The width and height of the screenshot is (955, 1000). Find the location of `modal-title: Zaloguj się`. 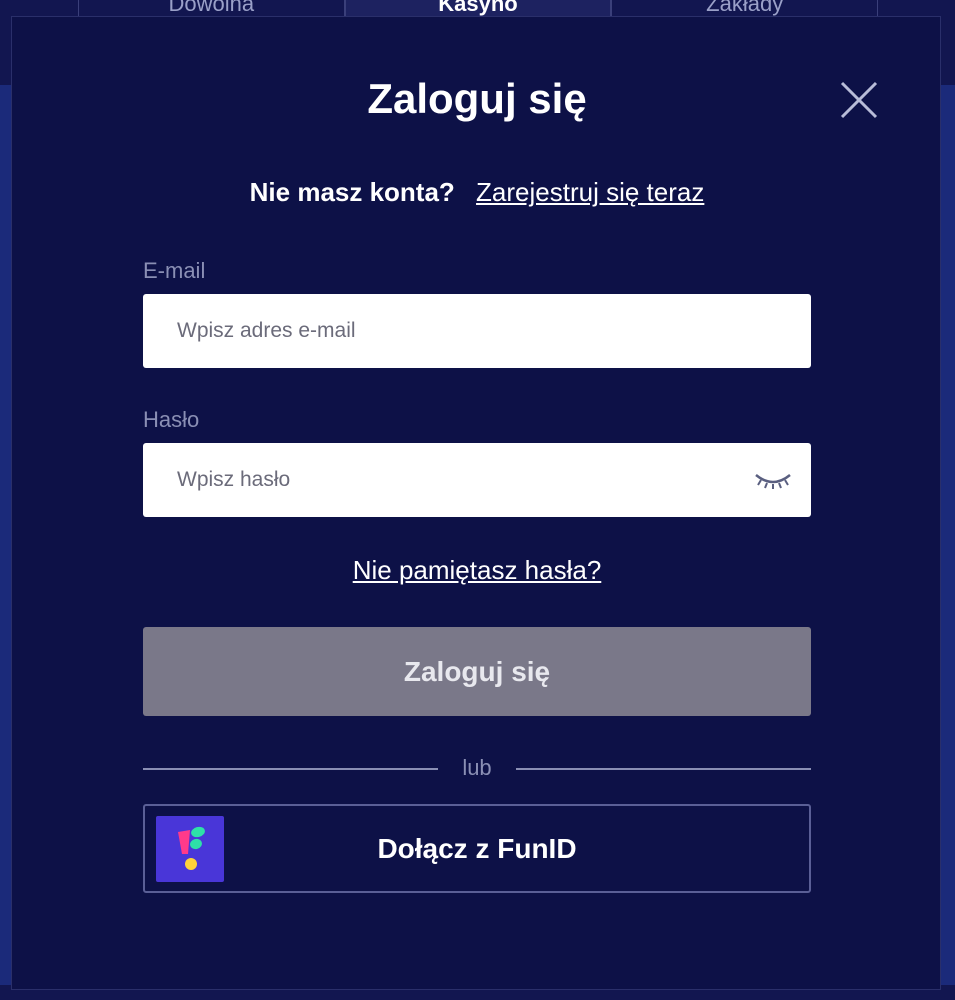

modal-title: Zaloguj się is located at coordinates (477, 98).